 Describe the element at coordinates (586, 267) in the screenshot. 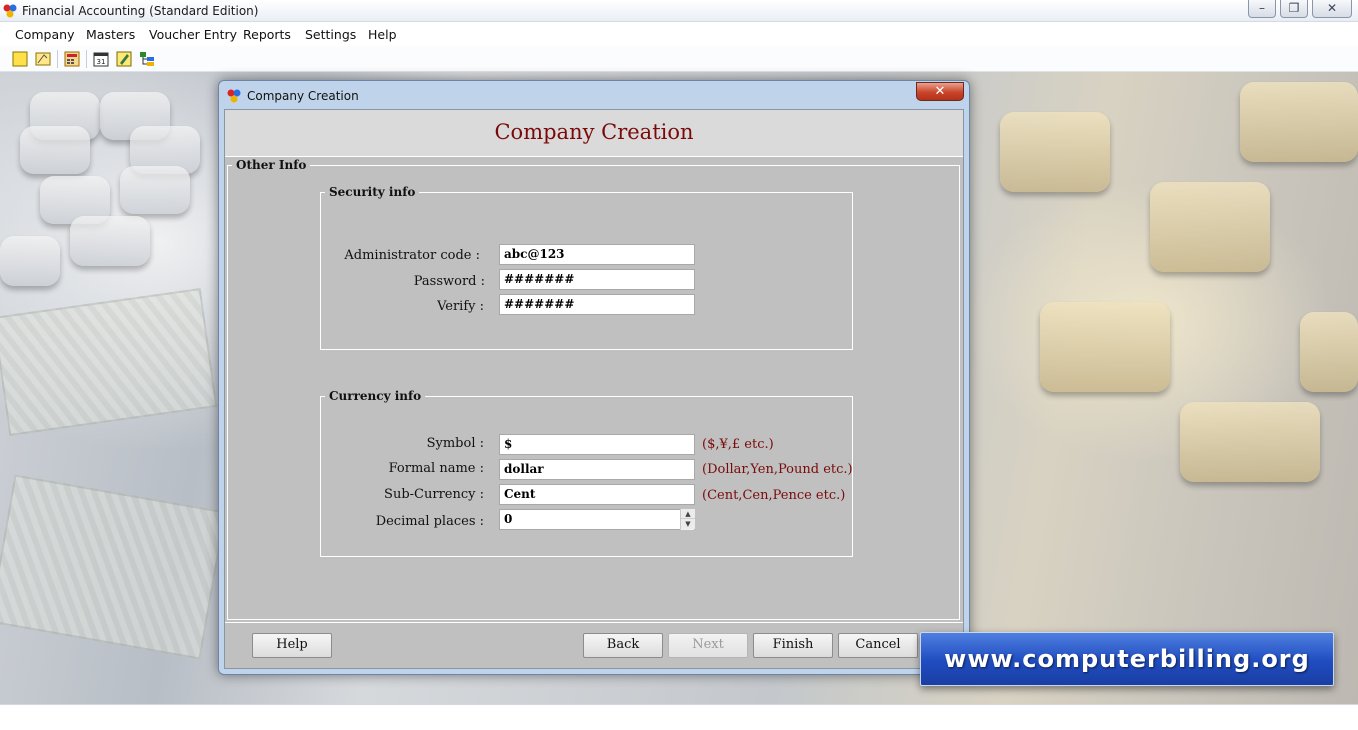

I see `security-info-group: Security info` at that location.